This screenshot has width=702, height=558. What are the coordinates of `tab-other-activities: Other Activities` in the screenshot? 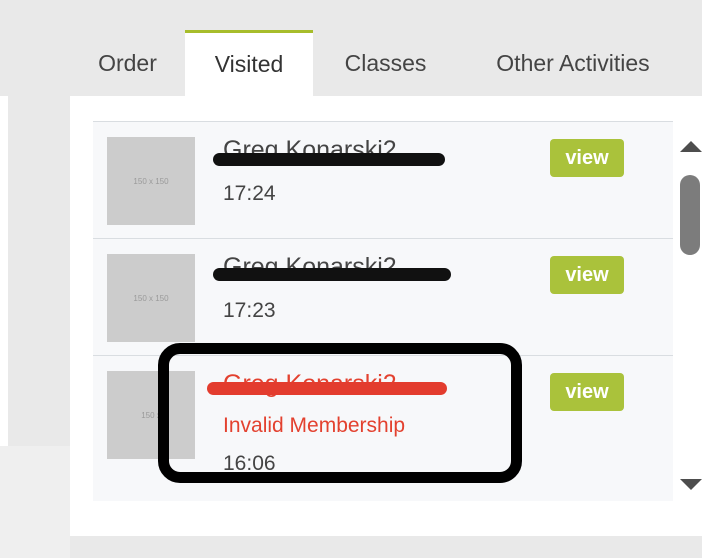 It's located at (573, 63).